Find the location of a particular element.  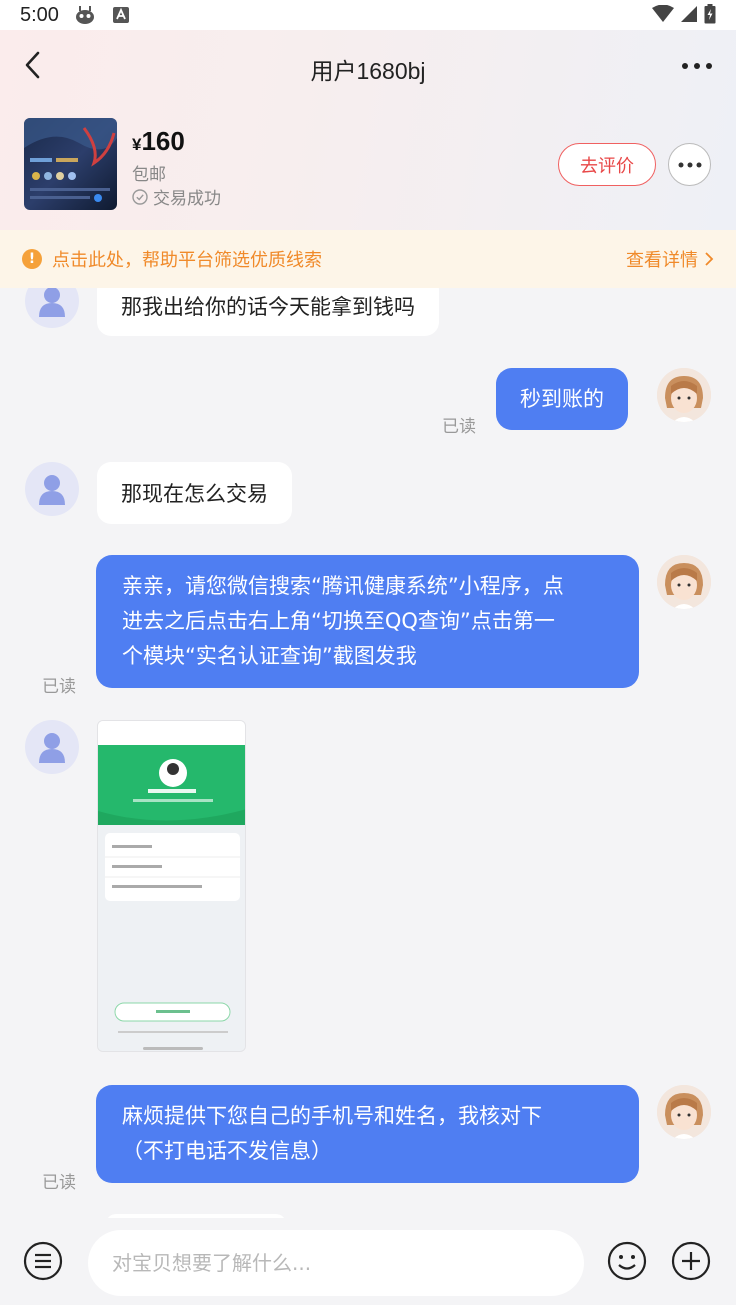

info-icon: ! is located at coordinates (32, 259).